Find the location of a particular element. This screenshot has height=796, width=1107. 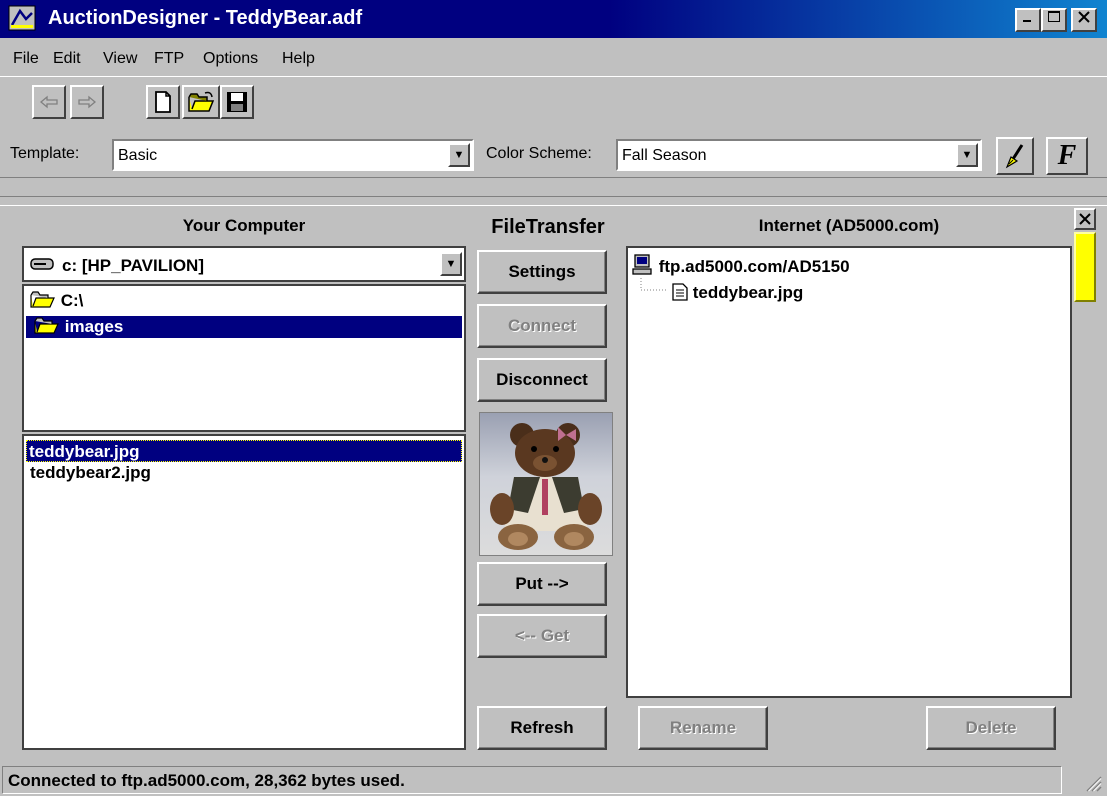

window-title: AuctionDesigner - TeddyBear.adf is located at coordinates (205, 18).